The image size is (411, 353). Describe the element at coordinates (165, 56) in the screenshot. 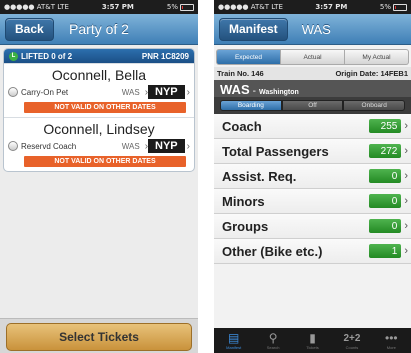

I see `pnr-label: PNR 1C8209` at that location.